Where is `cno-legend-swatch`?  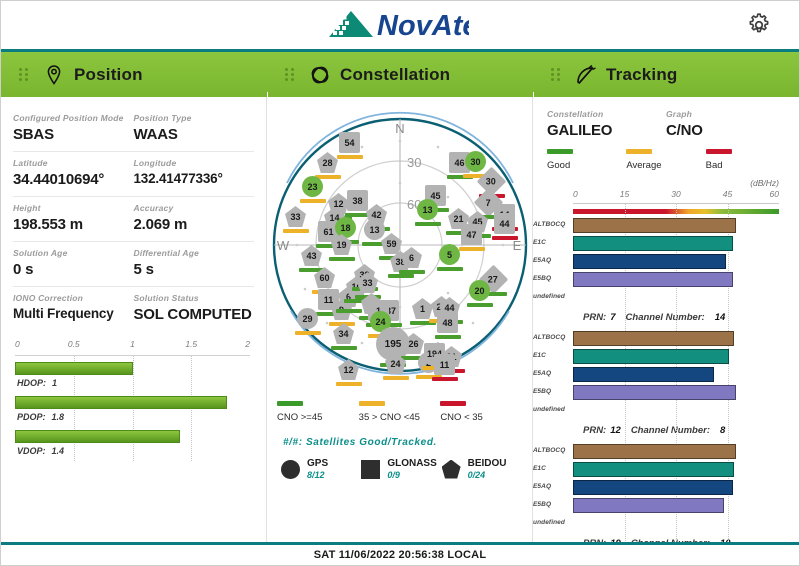
cno-legend-swatch is located at coordinates (371, 403).